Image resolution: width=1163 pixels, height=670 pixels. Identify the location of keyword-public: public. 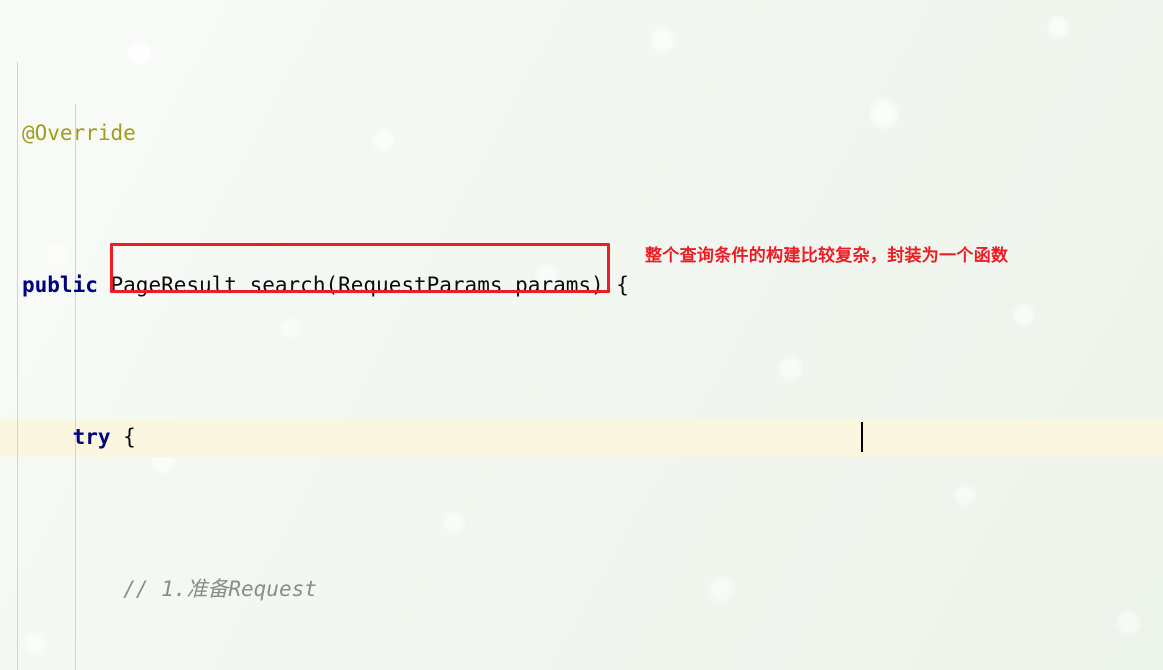
(60, 285).